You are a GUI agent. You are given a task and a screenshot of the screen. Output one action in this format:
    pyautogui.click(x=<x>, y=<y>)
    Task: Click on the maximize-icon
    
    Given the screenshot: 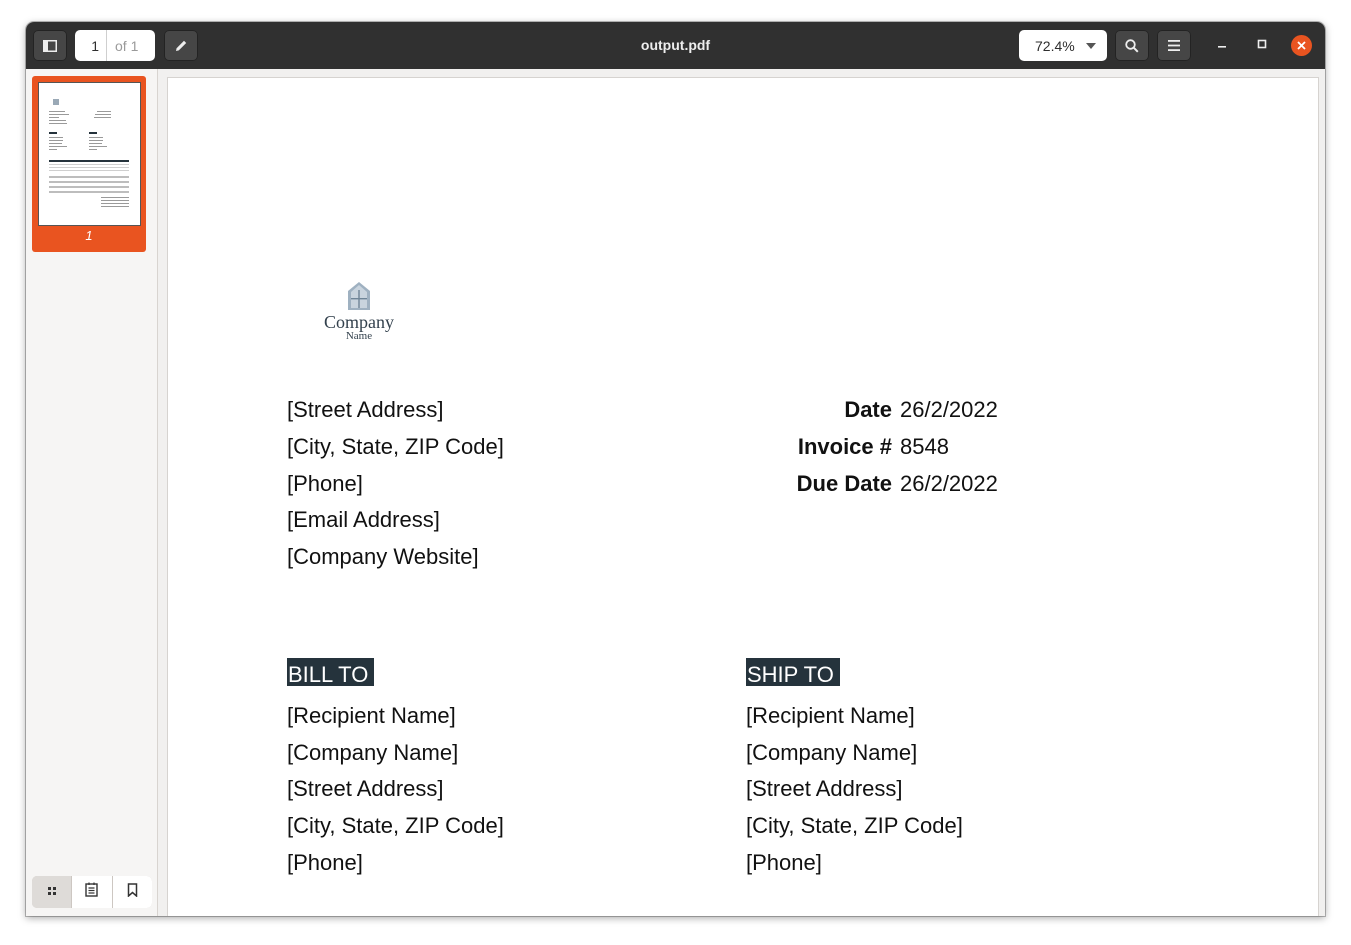 What is the action you would take?
    pyautogui.click(x=1262, y=45)
    